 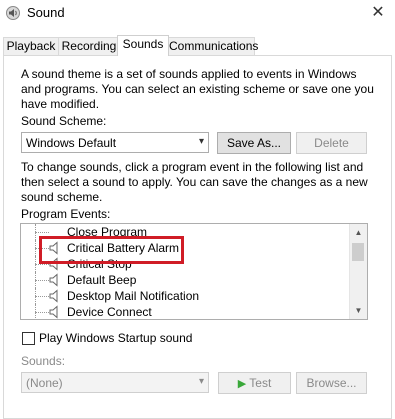 What do you see at coordinates (242, 384) in the screenshot?
I see `play-icon: ▶` at bounding box center [242, 384].